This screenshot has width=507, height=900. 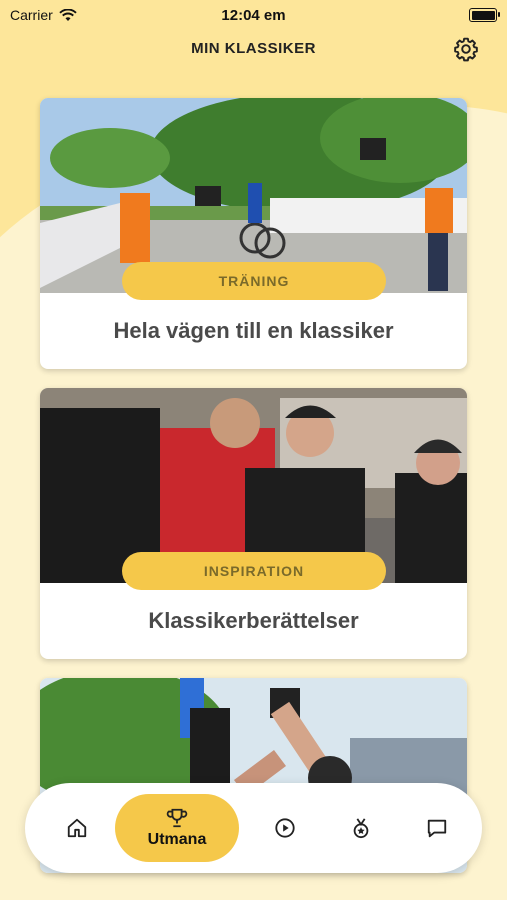 I want to click on tag-pill-training: TRÄNING, so click(x=254, y=281).